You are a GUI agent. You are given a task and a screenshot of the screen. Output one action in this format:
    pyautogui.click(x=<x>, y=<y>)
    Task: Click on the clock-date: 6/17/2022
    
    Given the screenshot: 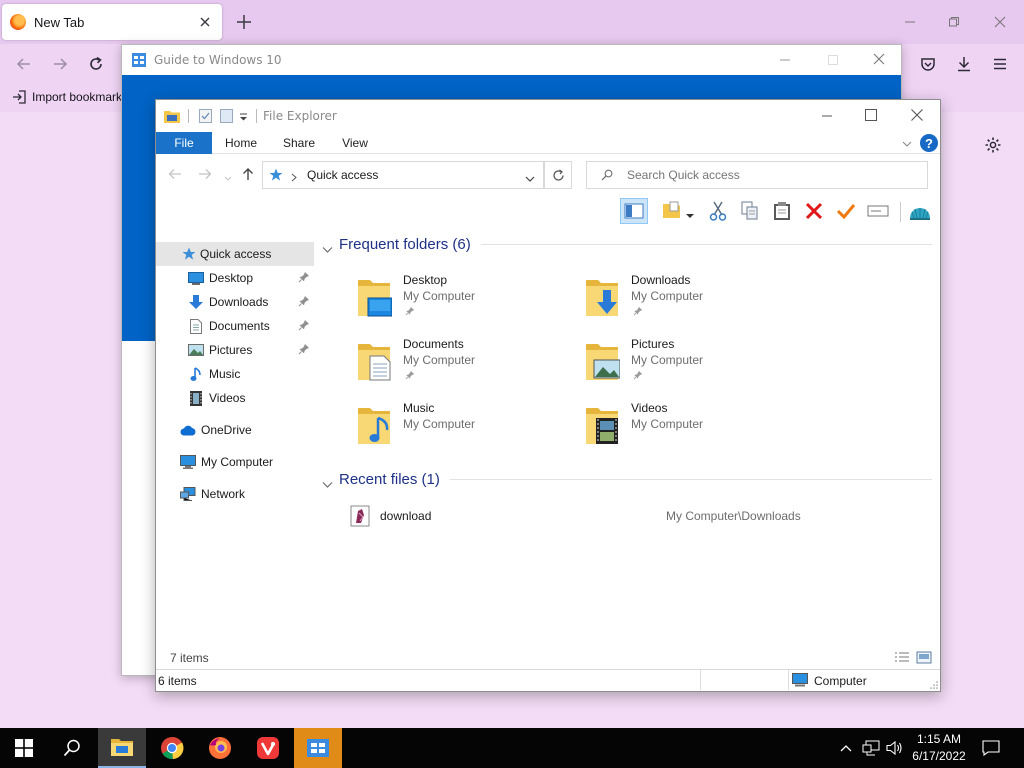 What is the action you would take?
    pyautogui.click(x=939, y=756)
    